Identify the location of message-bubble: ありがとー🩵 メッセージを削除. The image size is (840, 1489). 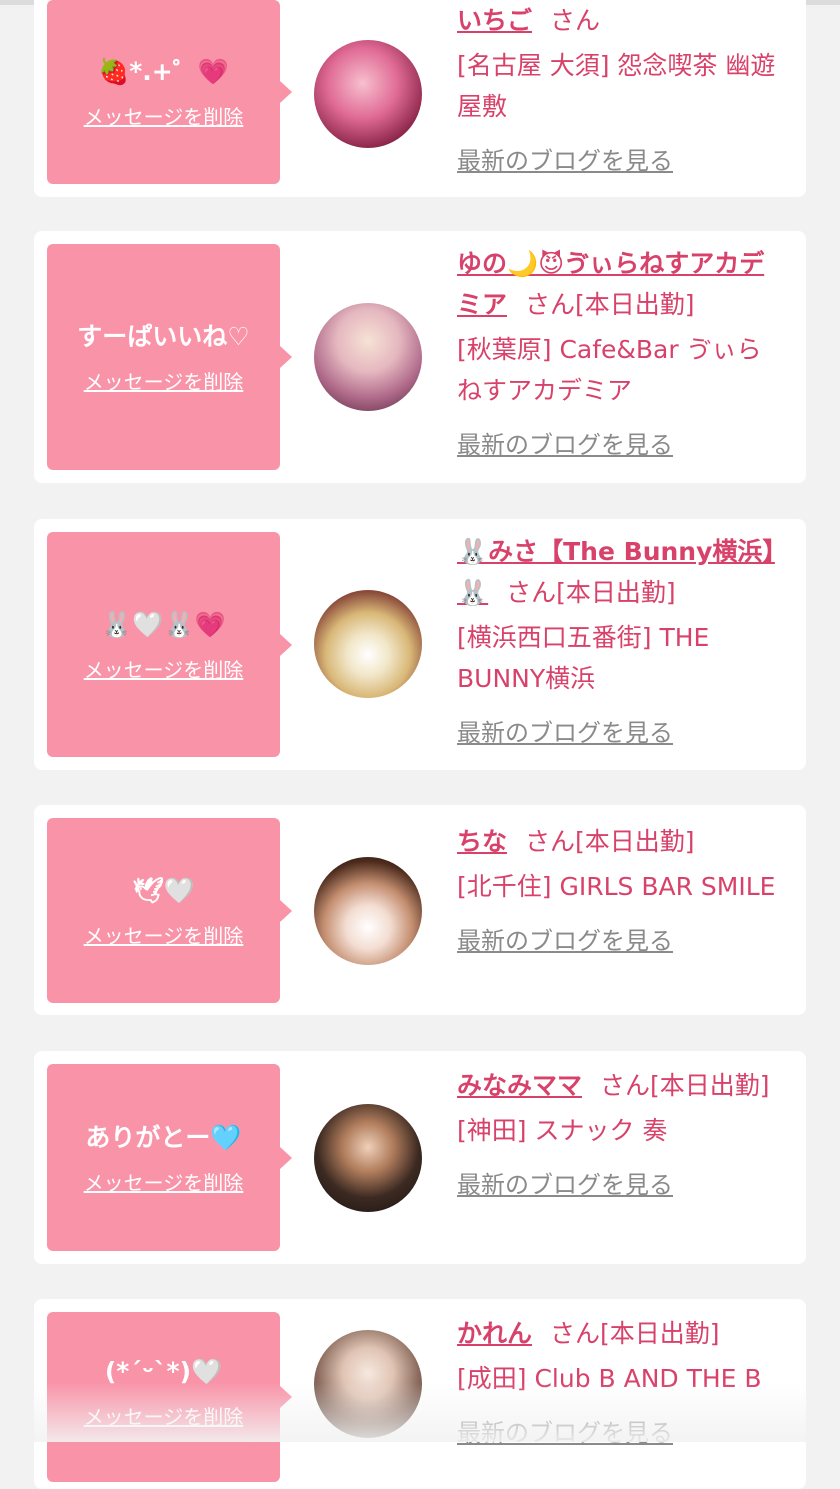
(163, 1157).